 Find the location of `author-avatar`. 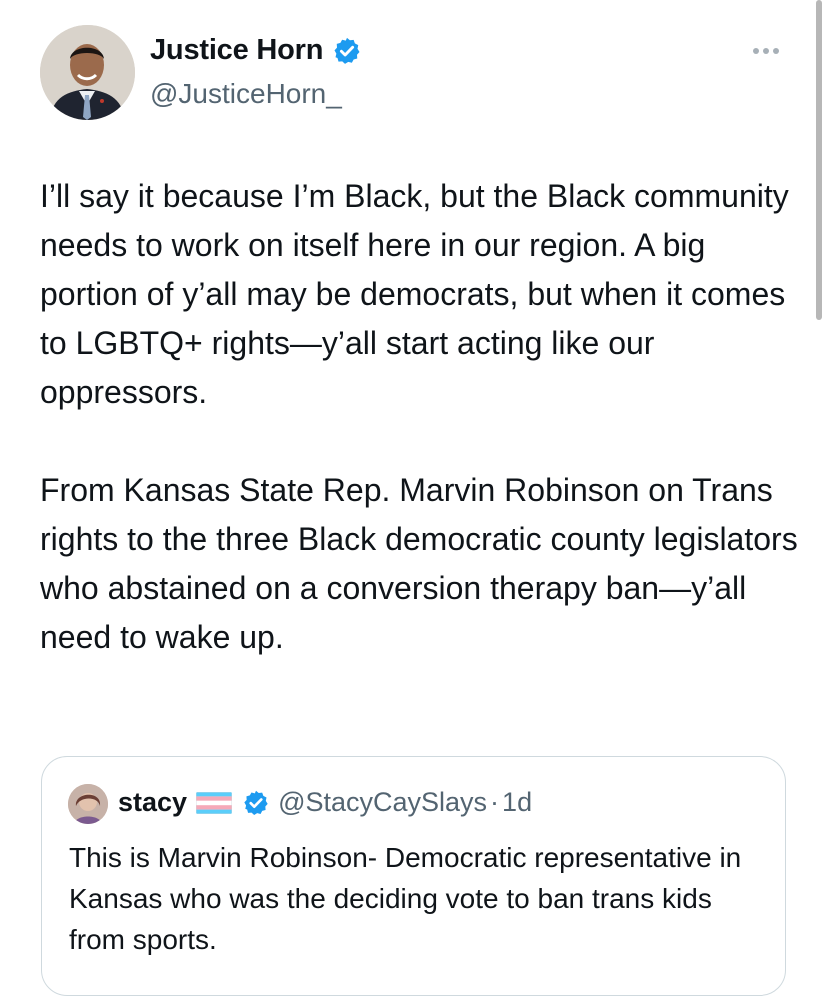

author-avatar is located at coordinates (87, 72).